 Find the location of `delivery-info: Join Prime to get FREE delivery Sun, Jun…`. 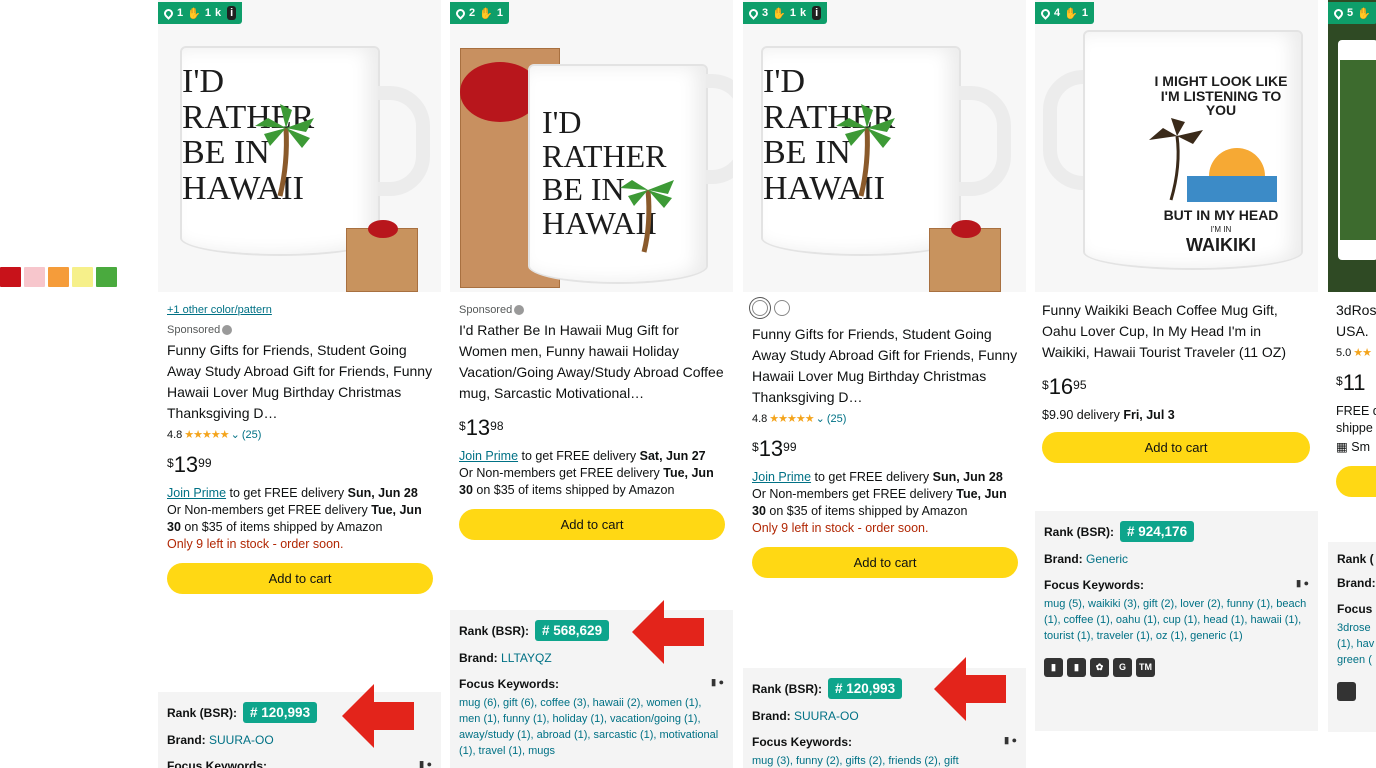

delivery-info: Join Prime to get FREE delivery Sun, Jun… is located at coordinates (294, 510).